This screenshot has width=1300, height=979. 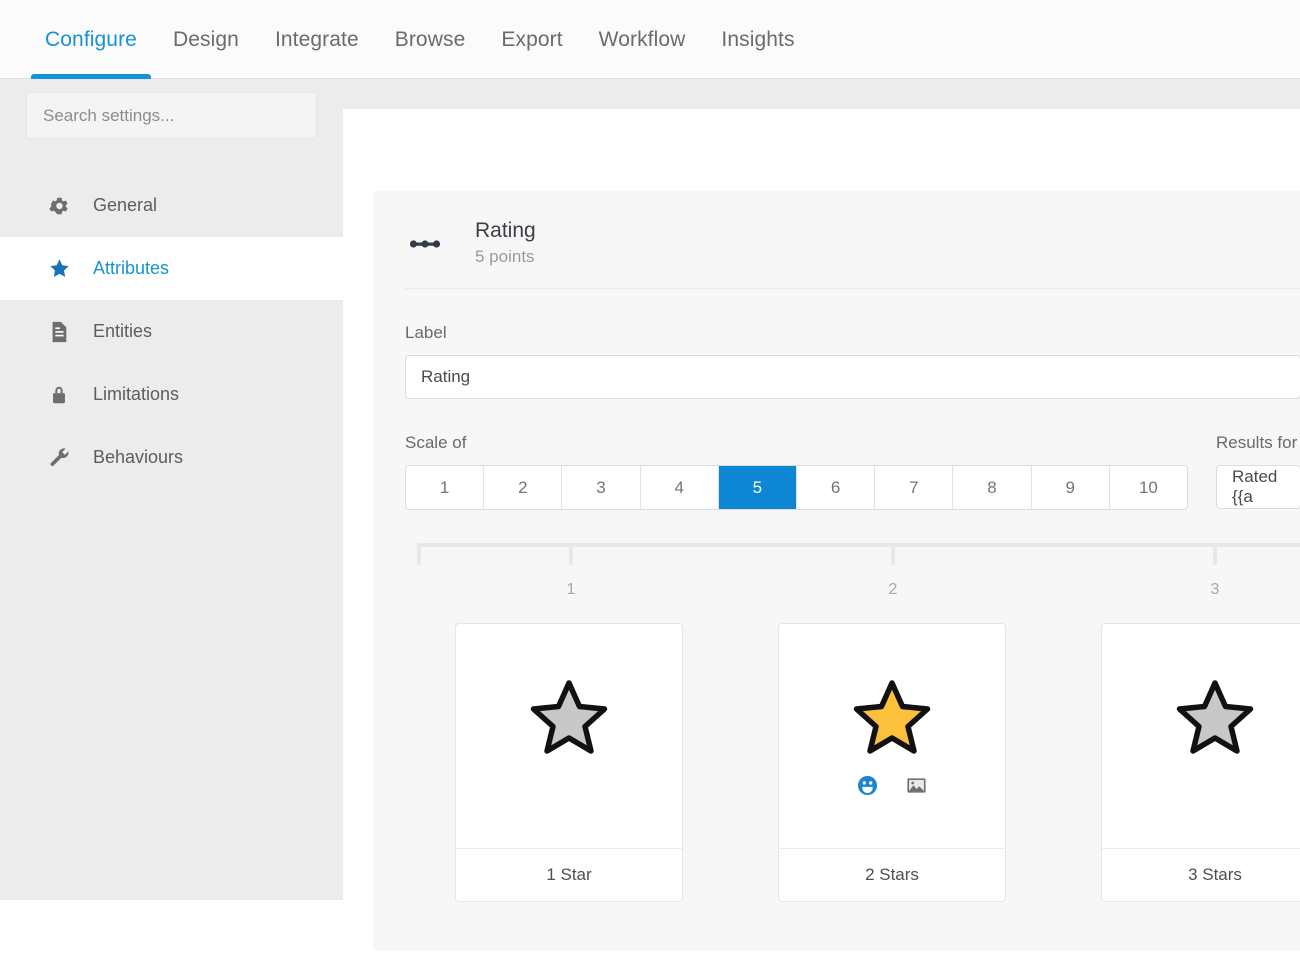 I want to click on nav-tab-insights: Insights, so click(x=757, y=39).